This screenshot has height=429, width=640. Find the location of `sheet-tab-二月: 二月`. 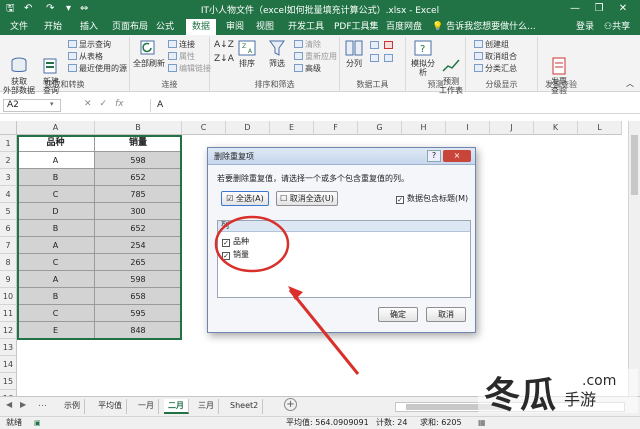

sheet-tab-二月: 二月 is located at coordinates (176, 406).